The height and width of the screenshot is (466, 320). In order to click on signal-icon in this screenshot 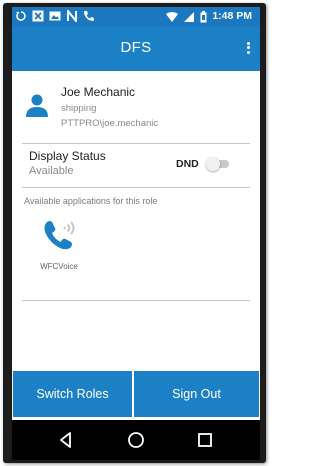, I will do `click(189, 16)`.